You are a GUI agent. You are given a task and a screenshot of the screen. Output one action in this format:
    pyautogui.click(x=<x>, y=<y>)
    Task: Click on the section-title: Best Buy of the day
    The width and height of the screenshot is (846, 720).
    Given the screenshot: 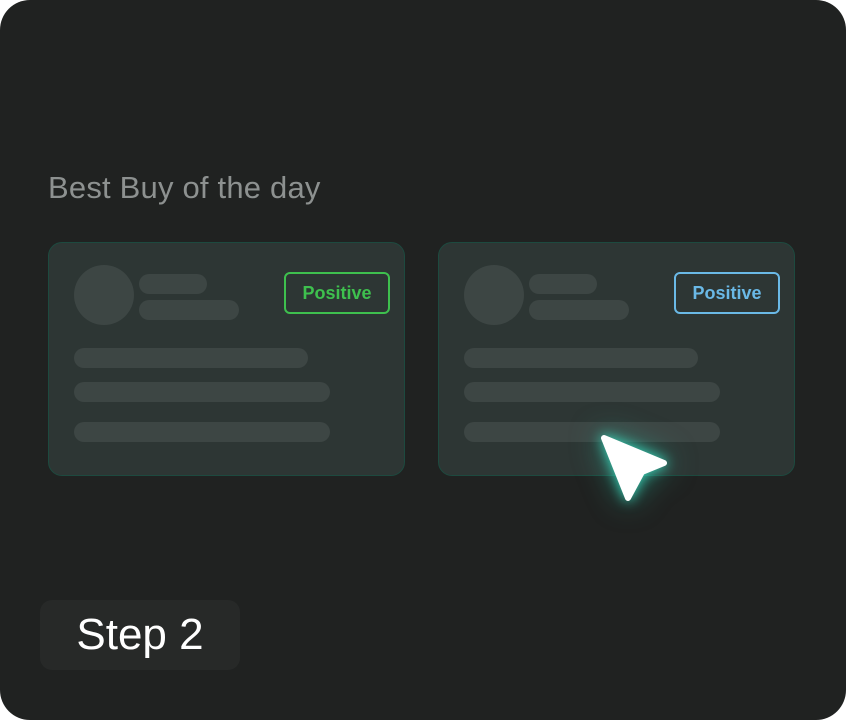 What is the action you would take?
    pyautogui.click(x=184, y=187)
    